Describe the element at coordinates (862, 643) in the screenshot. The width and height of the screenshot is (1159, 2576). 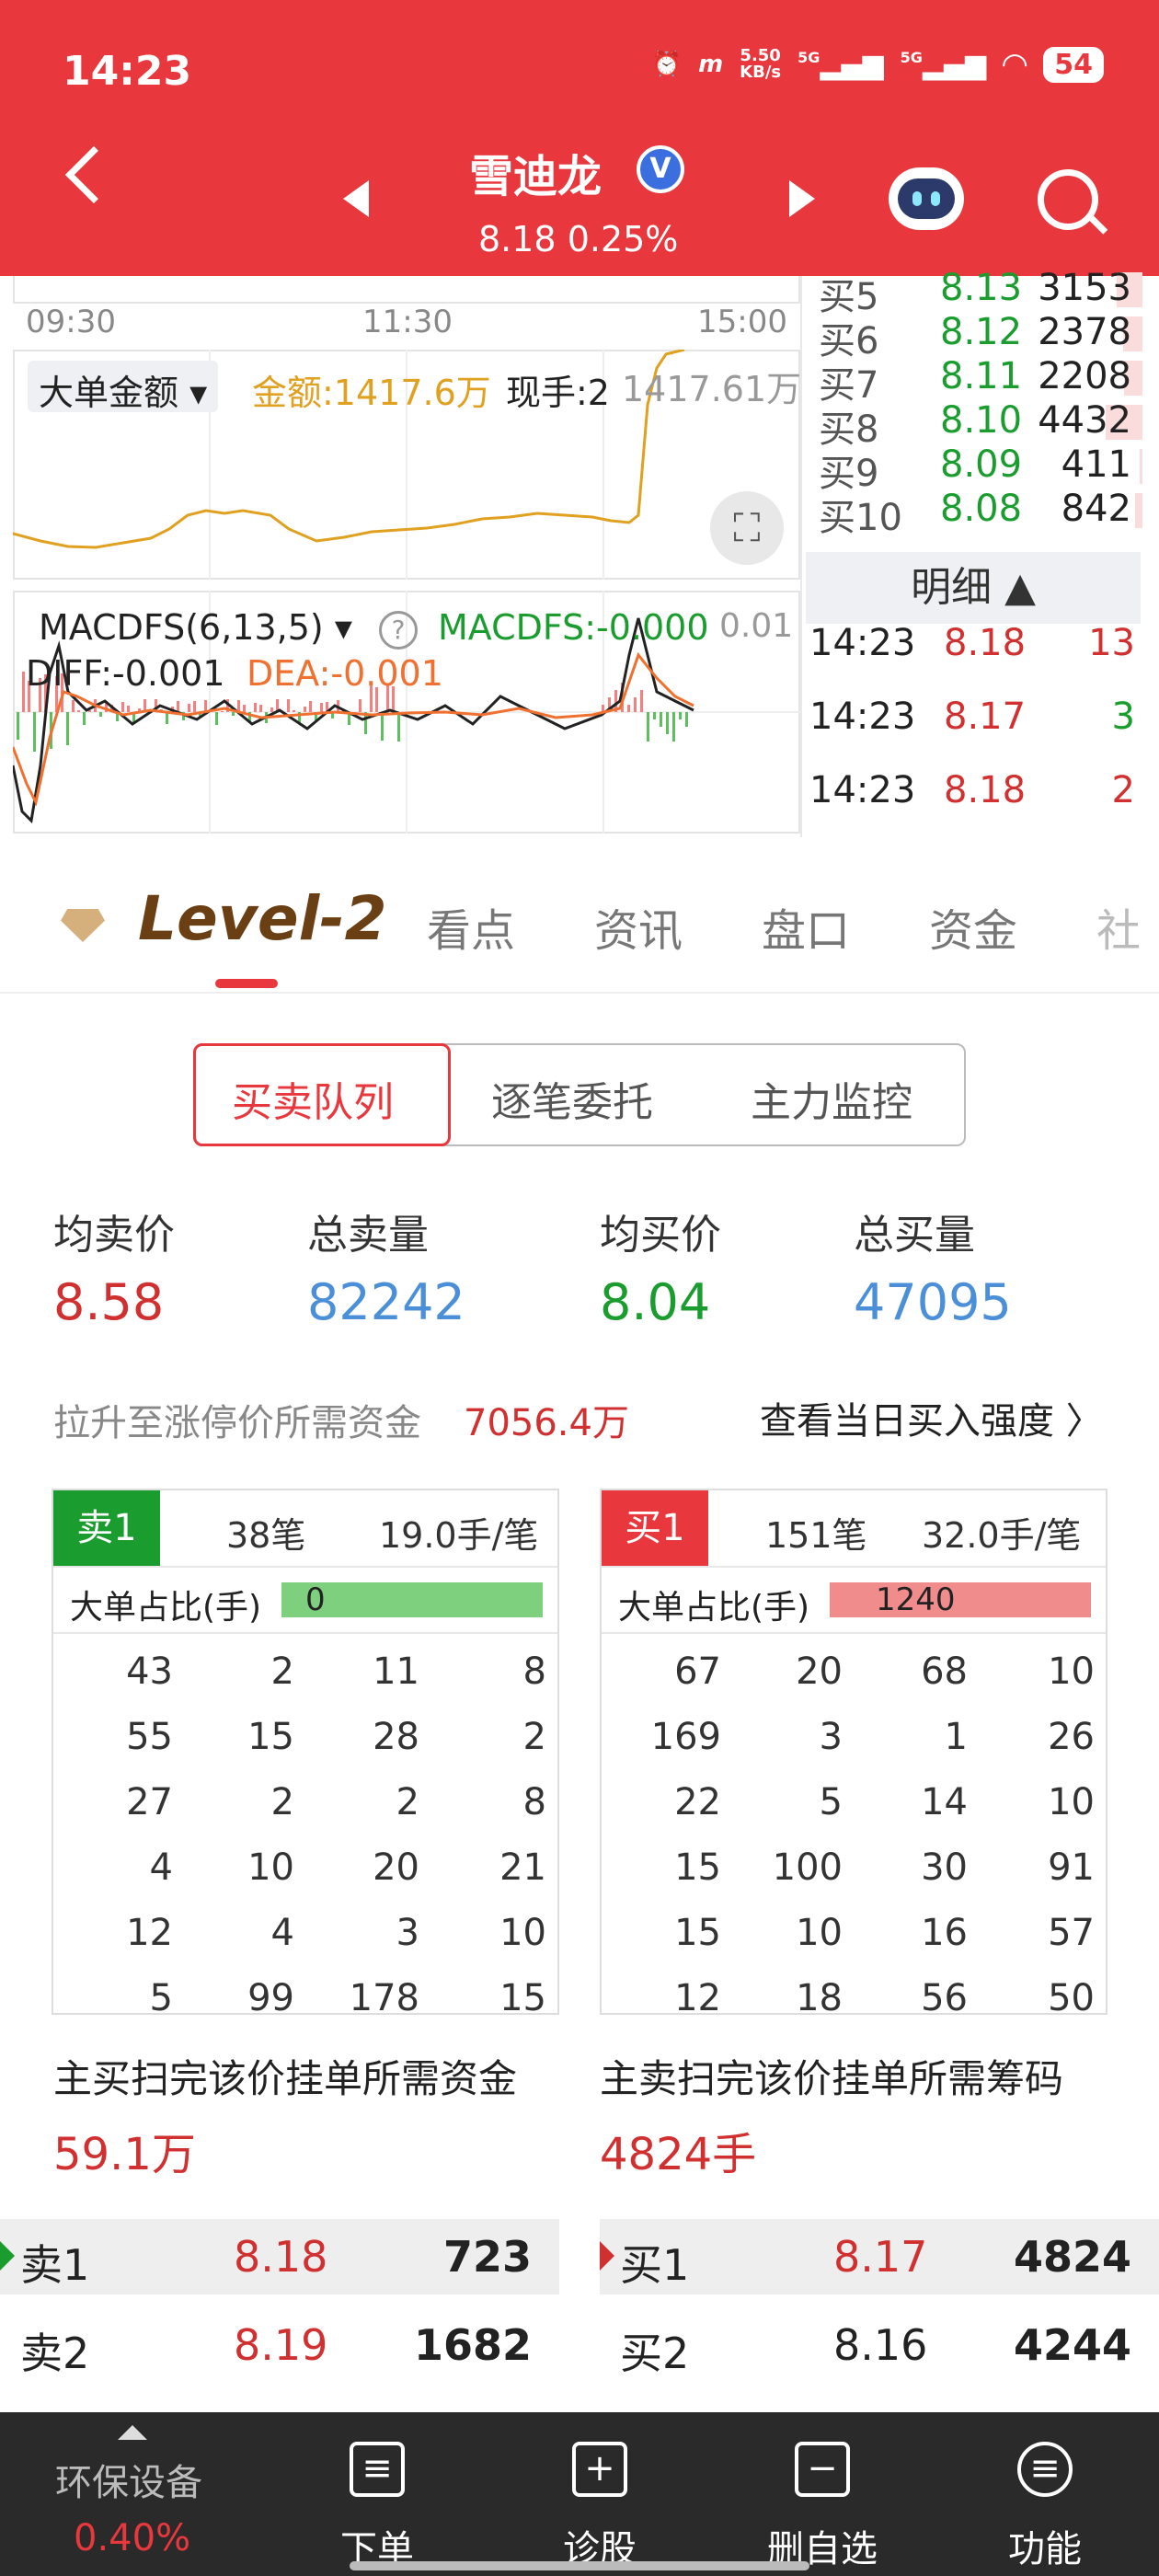
I see `tick-time: 14:23` at that location.